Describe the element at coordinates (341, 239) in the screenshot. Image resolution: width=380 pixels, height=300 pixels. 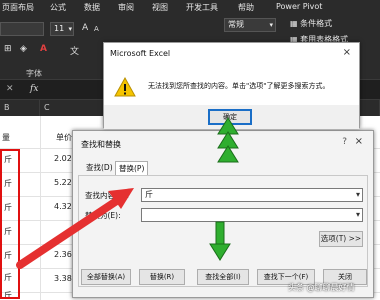
I see `options-button: 选项(T) >>` at that location.